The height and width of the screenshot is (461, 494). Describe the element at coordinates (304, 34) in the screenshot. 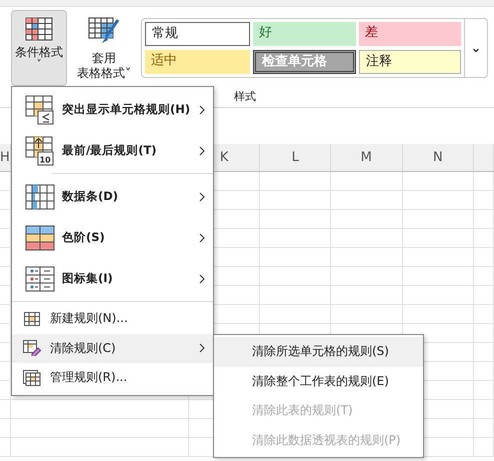

I see `cell-style: 好` at that location.